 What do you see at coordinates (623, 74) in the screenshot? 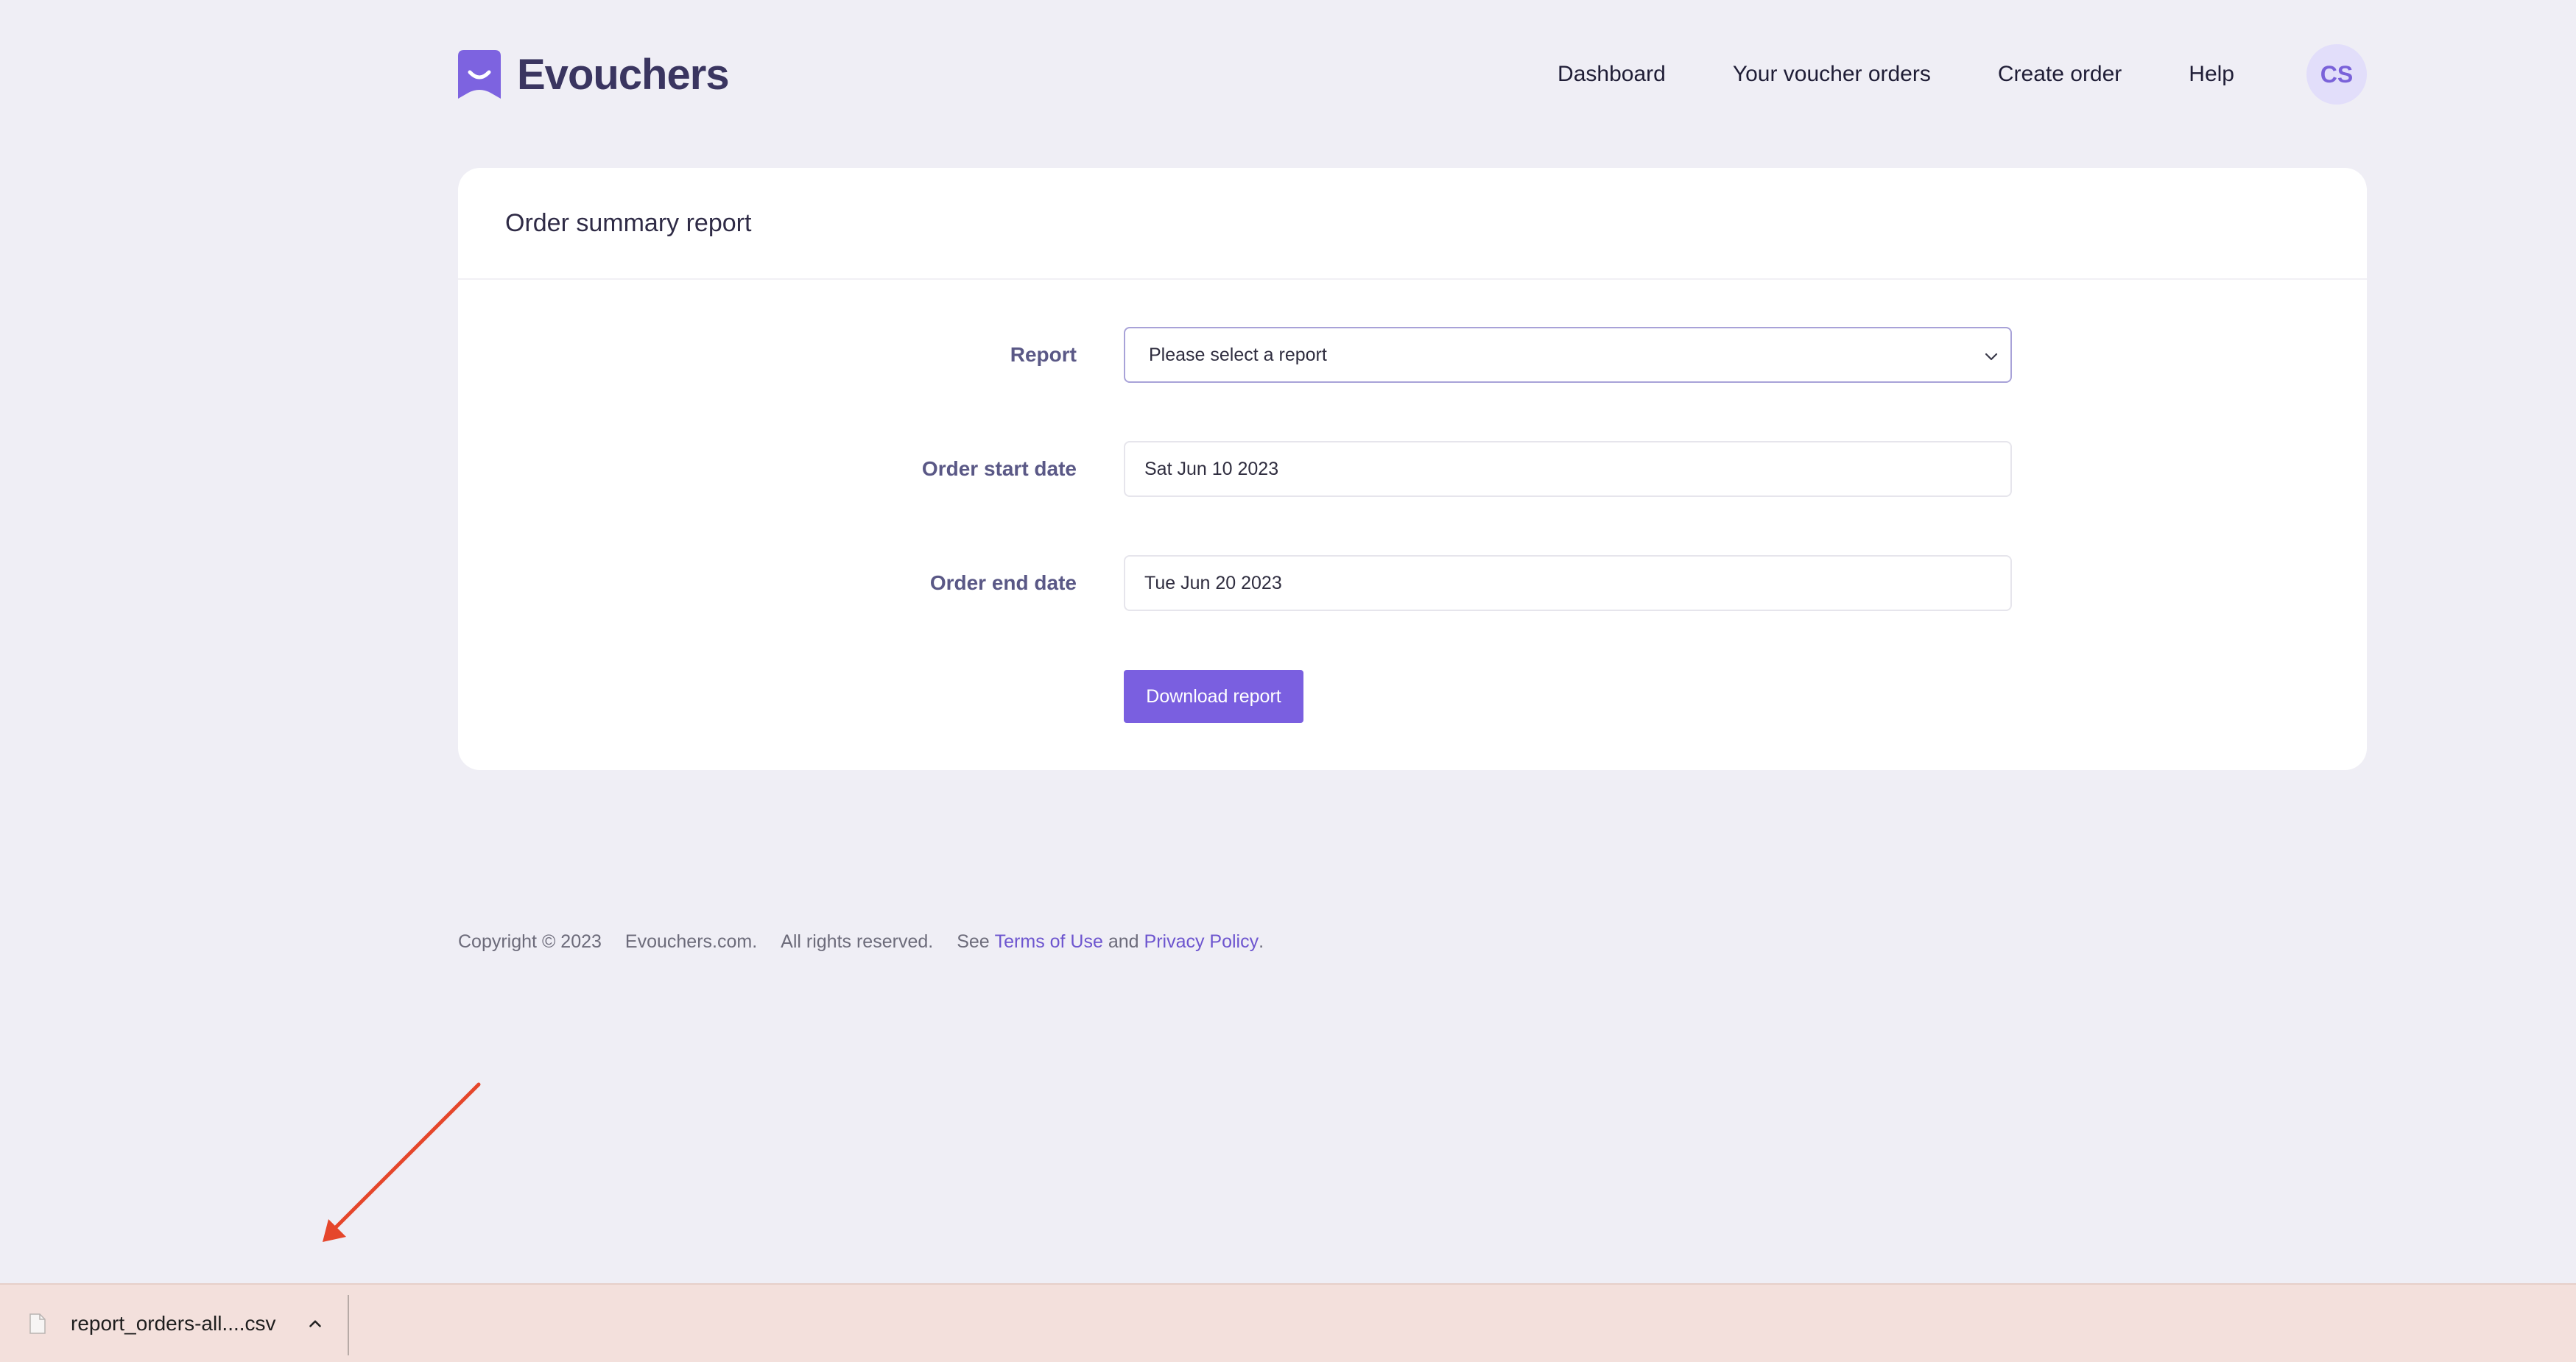
I see `brand-name: Evouchers` at bounding box center [623, 74].